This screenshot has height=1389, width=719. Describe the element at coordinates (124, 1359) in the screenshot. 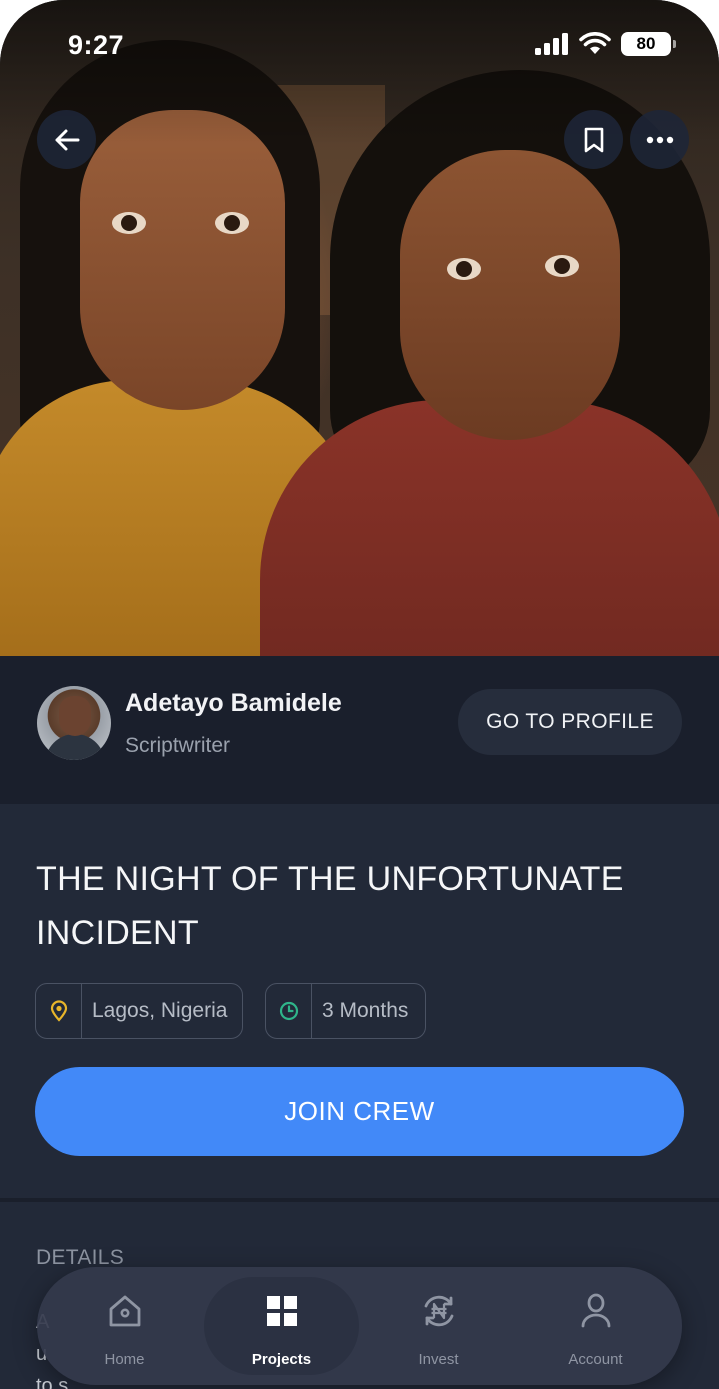

I see `nav-home-label: Home` at that location.